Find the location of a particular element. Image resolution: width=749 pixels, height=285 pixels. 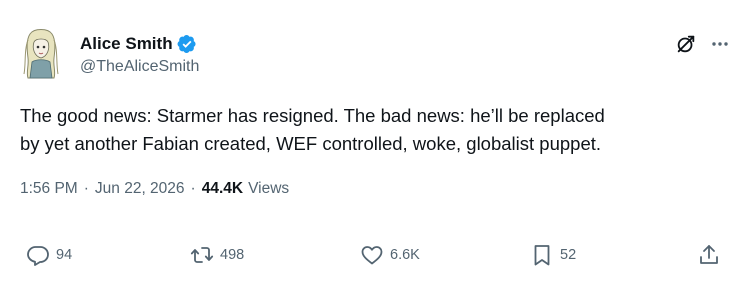

bookmark-button: 52 is located at coordinates (553, 255).